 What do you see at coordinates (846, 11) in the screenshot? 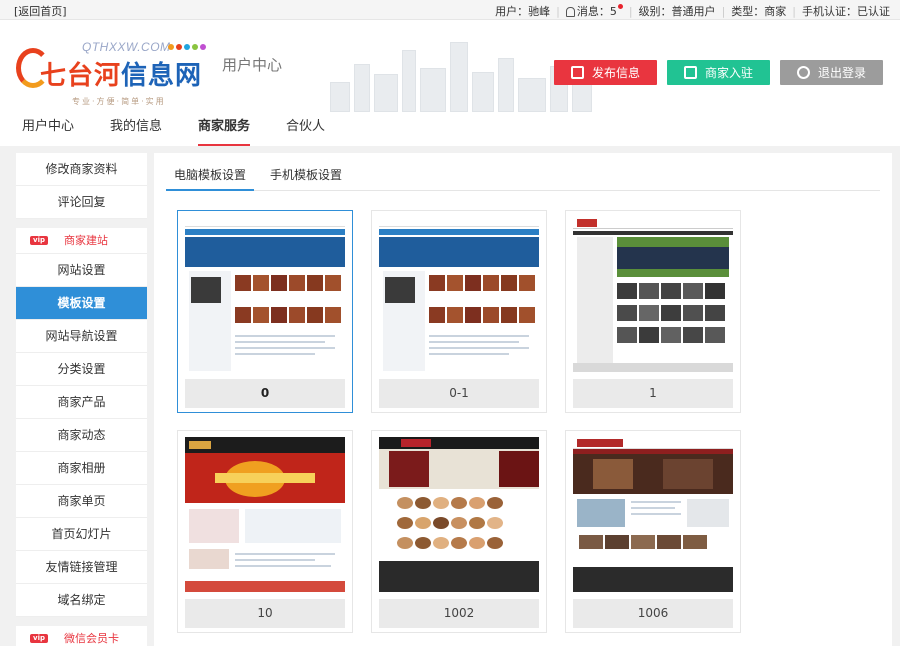
I see `phone-verify-label: 手机认证：已认证` at bounding box center [846, 11].